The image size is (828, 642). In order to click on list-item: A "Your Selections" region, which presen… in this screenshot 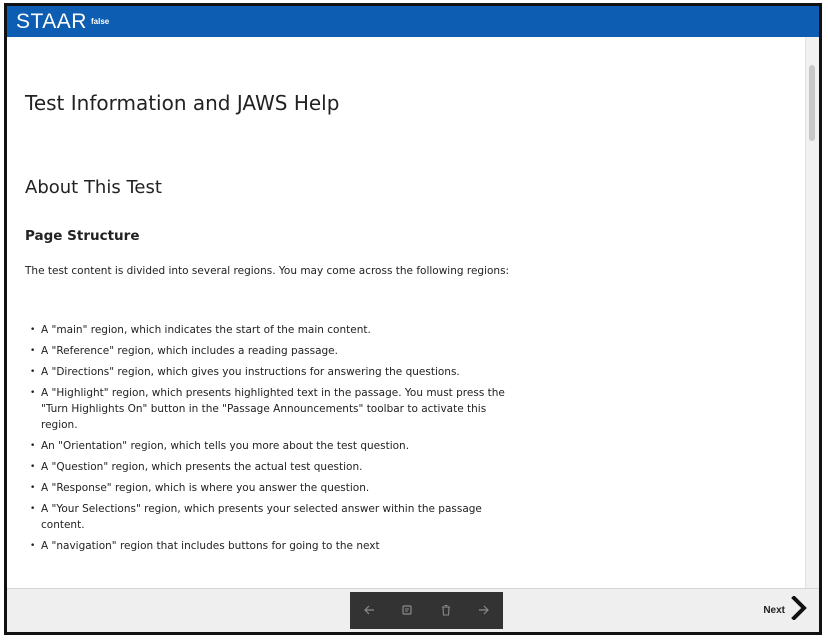, I will do `click(275, 517)`.